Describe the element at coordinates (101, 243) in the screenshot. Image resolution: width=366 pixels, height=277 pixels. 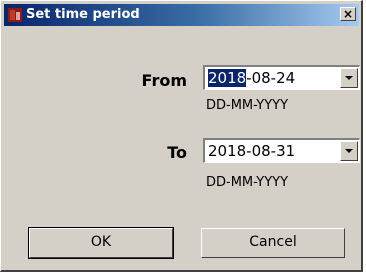
I see `ok-button: OK` at that location.